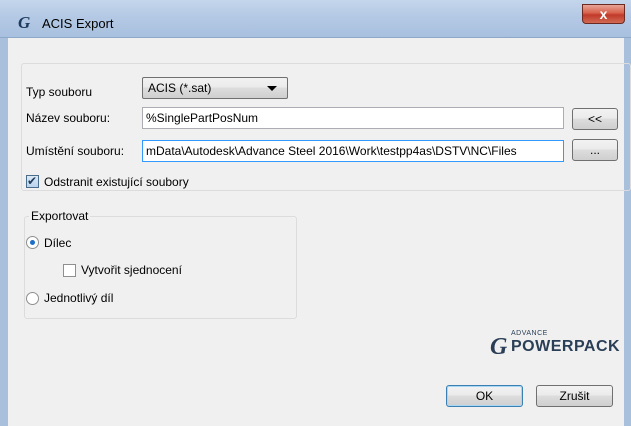 This screenshot has height=426, width=631. I want to click on logo-big-text: POWERPACK, so click(566, 346).